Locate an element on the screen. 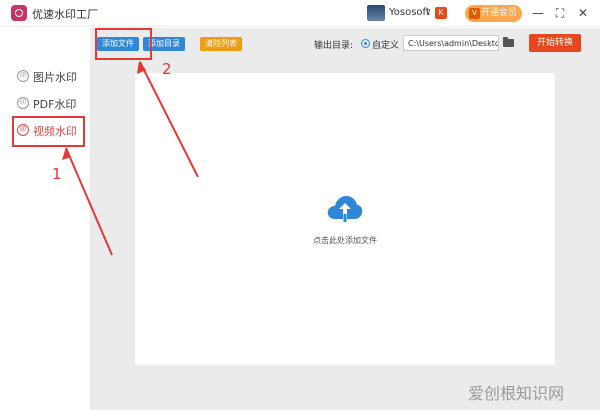 This screenshot has width=600, height=410. app-title: 优速水印工厂 is located at coordinates (65, 14).